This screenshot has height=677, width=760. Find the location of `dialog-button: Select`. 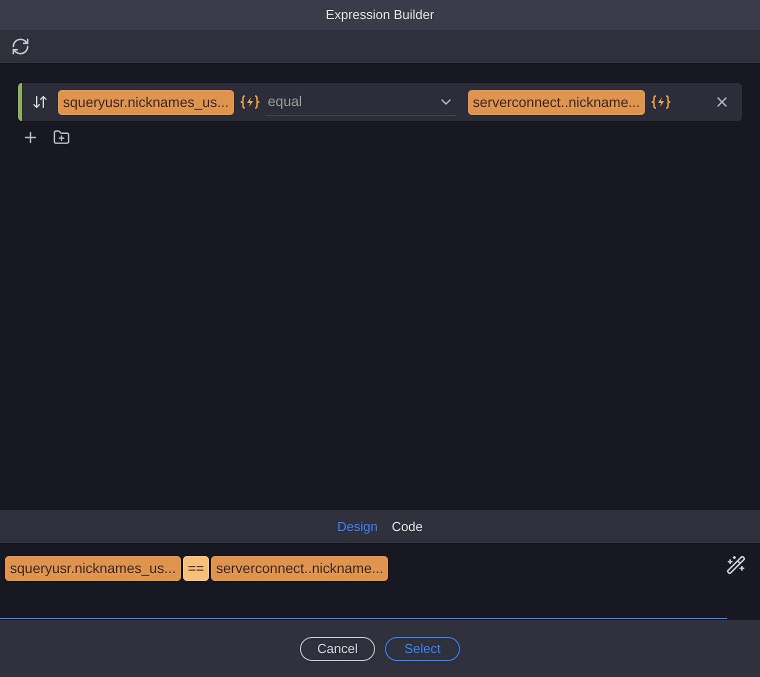

dialog-button: Select is located at coordinates (422, 648).